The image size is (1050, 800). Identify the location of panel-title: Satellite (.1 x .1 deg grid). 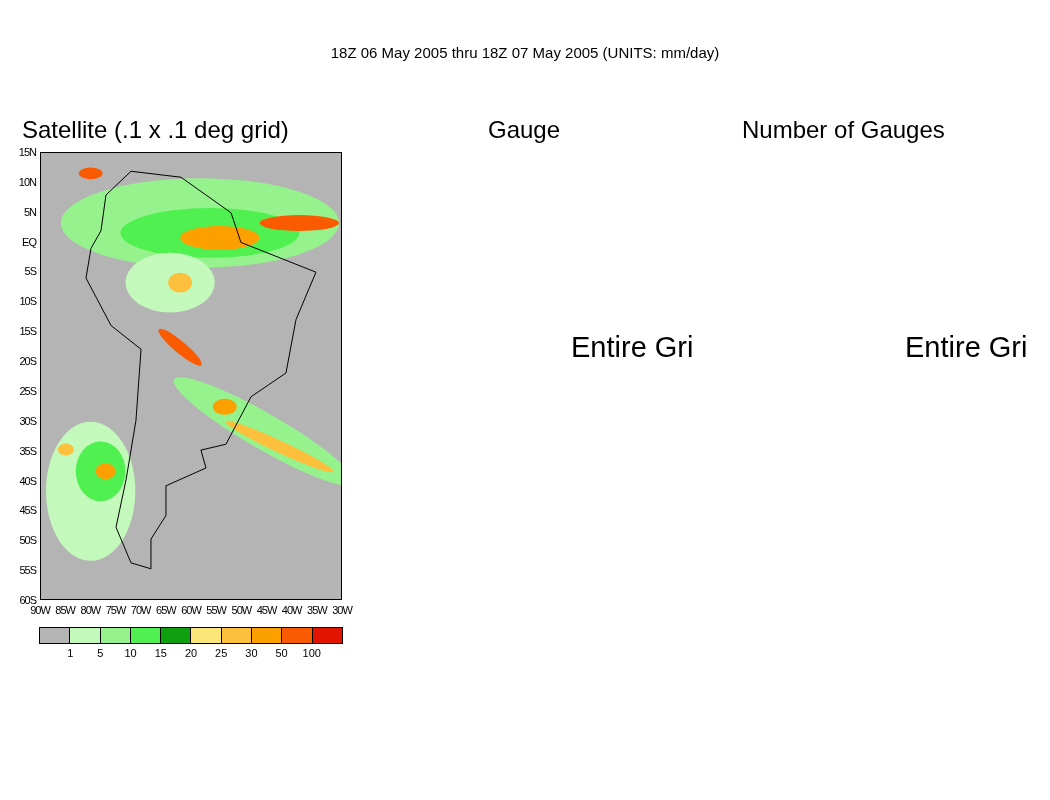
(155, 130).